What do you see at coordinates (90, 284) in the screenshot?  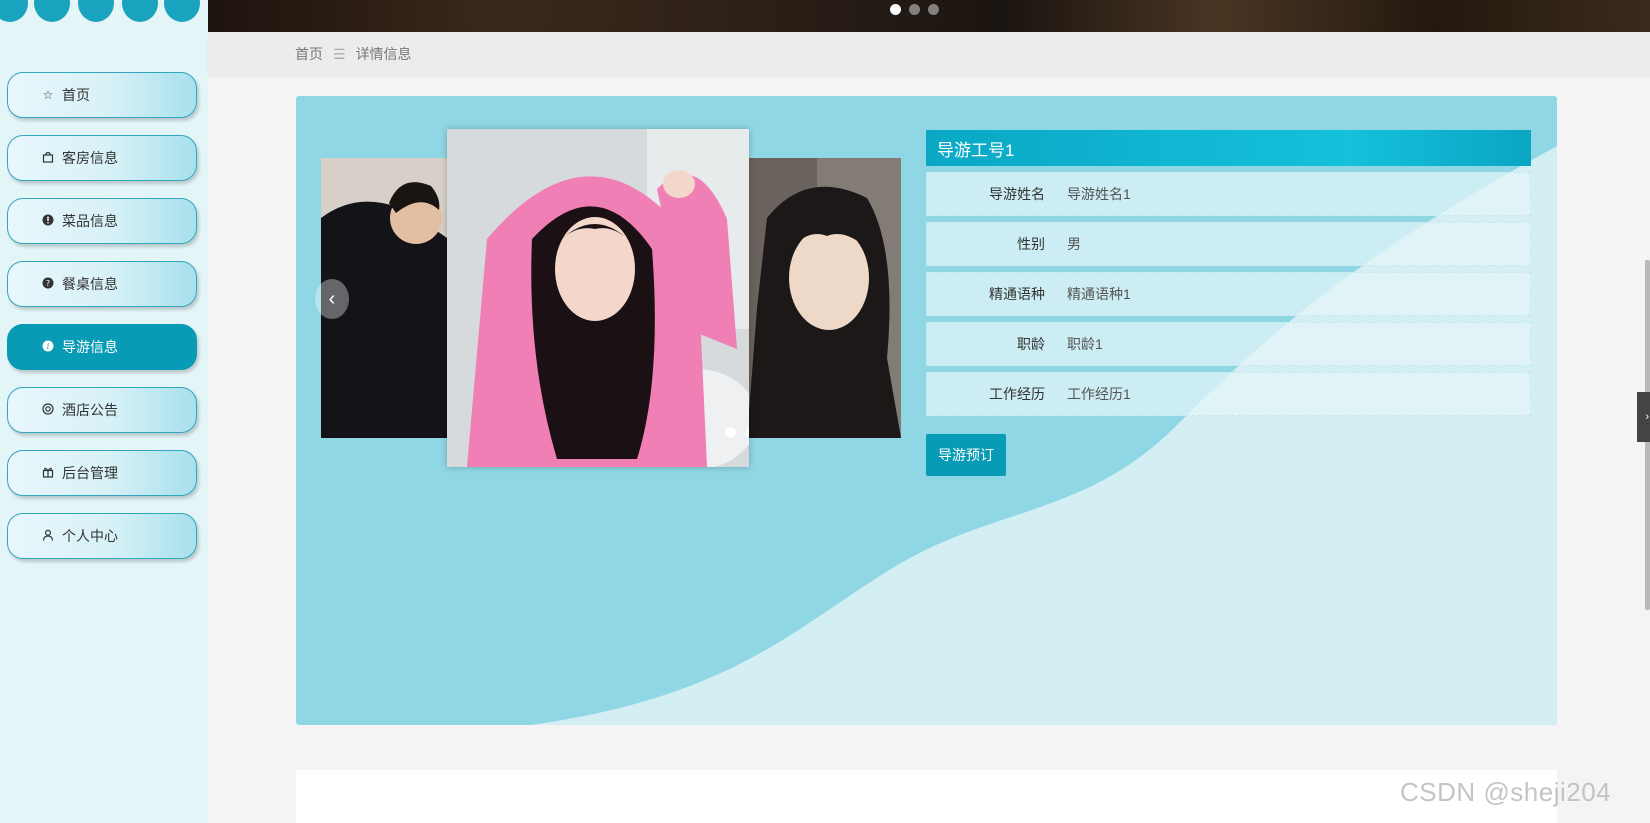 I see `sidebar-item-label: 餐桌信息` at bounding box center [90, 284].